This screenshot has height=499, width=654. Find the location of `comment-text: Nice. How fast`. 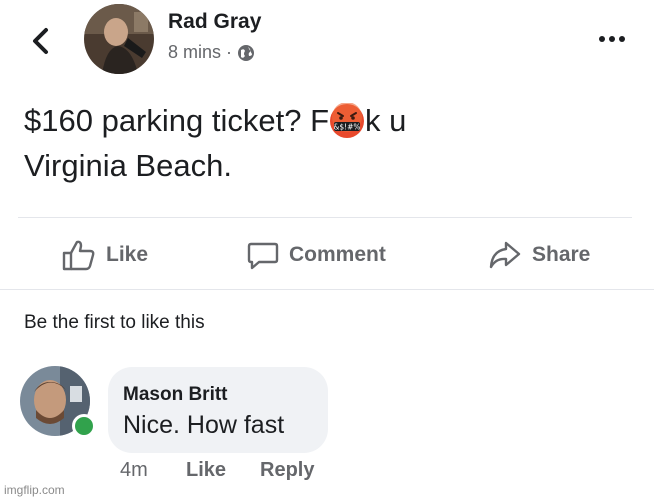

comment-text: Nice. How fast is located at coordinates (204, 425).